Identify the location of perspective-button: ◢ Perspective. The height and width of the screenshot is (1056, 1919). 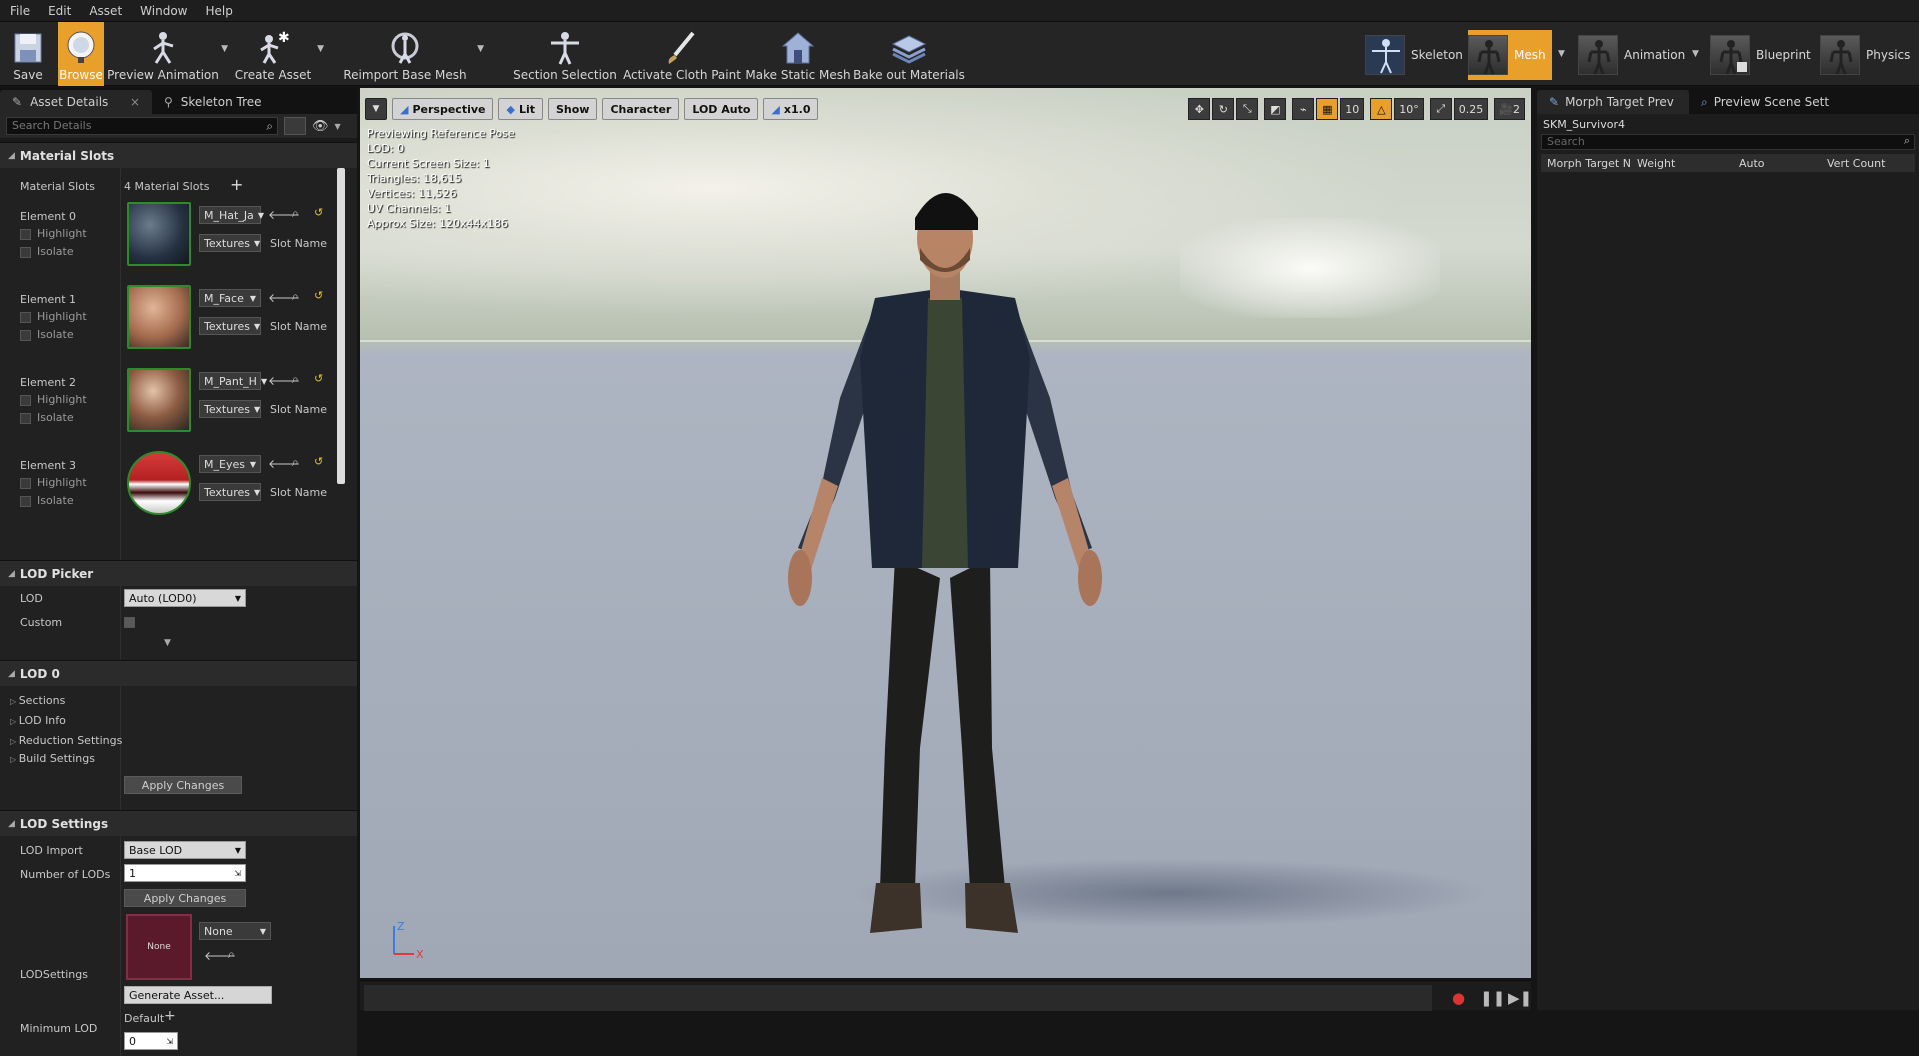
(443, 109).